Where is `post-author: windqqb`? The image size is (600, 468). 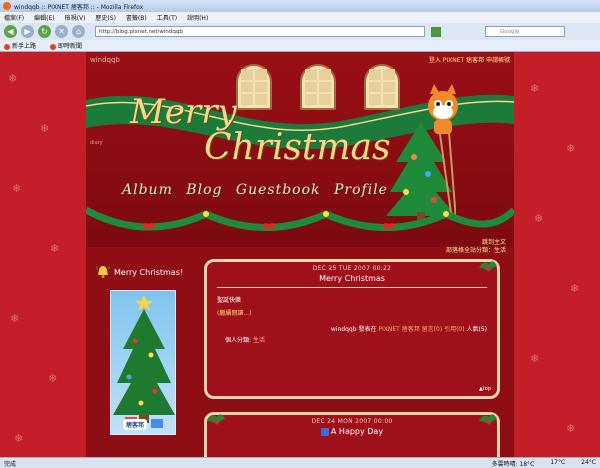 post-author: windqqb is located at coordinates (343, 329).